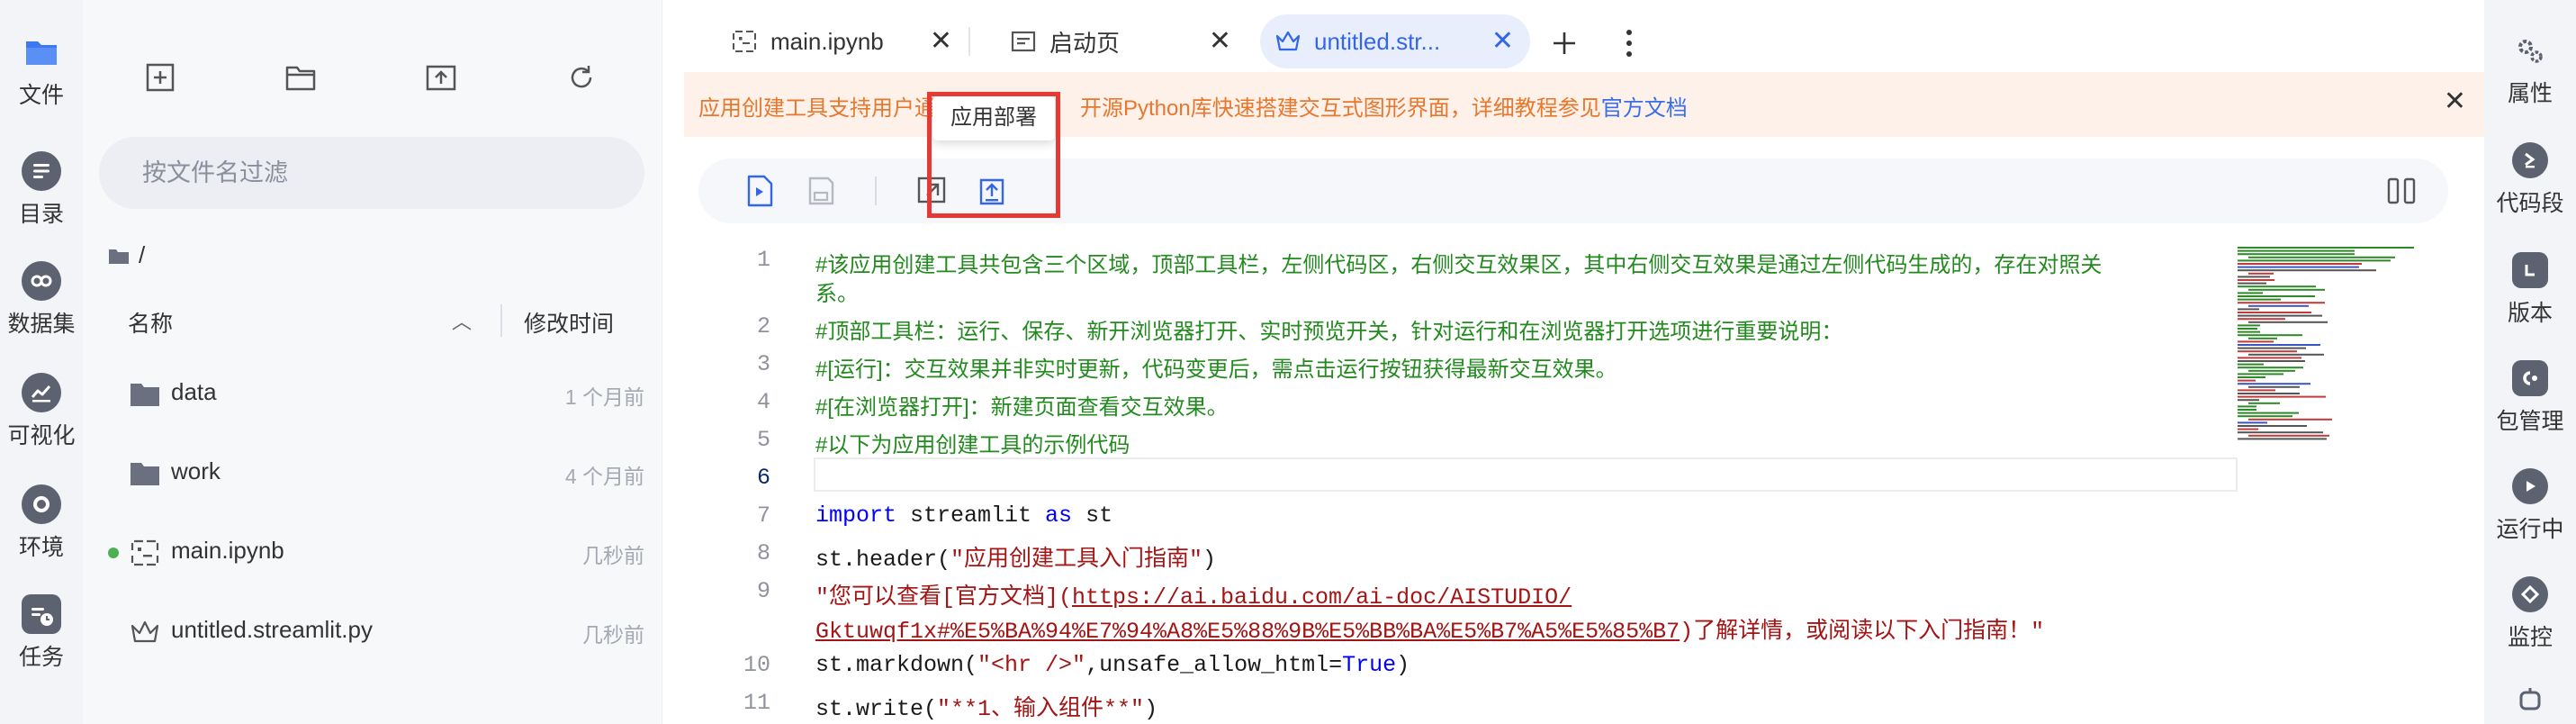  Describe the element at coordinates (372, 553) in the screenshot. I see `file-row-main-ipynb: main.ipynb 几秒前` at that location.